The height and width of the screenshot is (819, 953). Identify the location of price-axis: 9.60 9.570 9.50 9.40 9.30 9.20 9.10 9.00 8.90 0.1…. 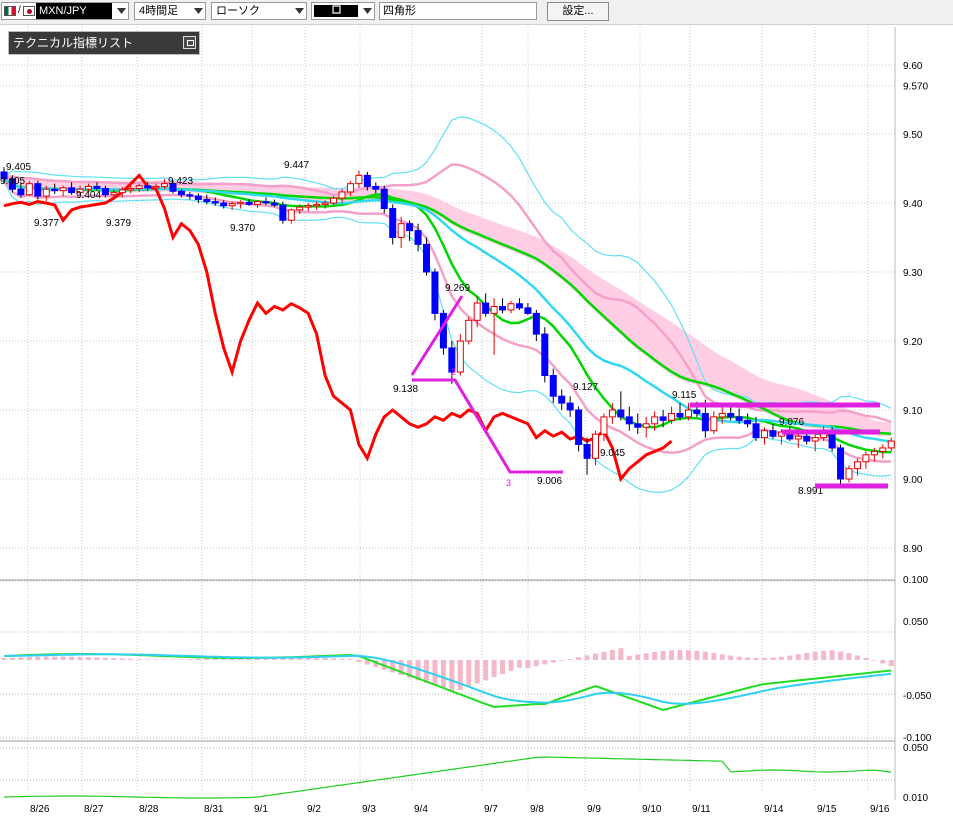
(917, 432).